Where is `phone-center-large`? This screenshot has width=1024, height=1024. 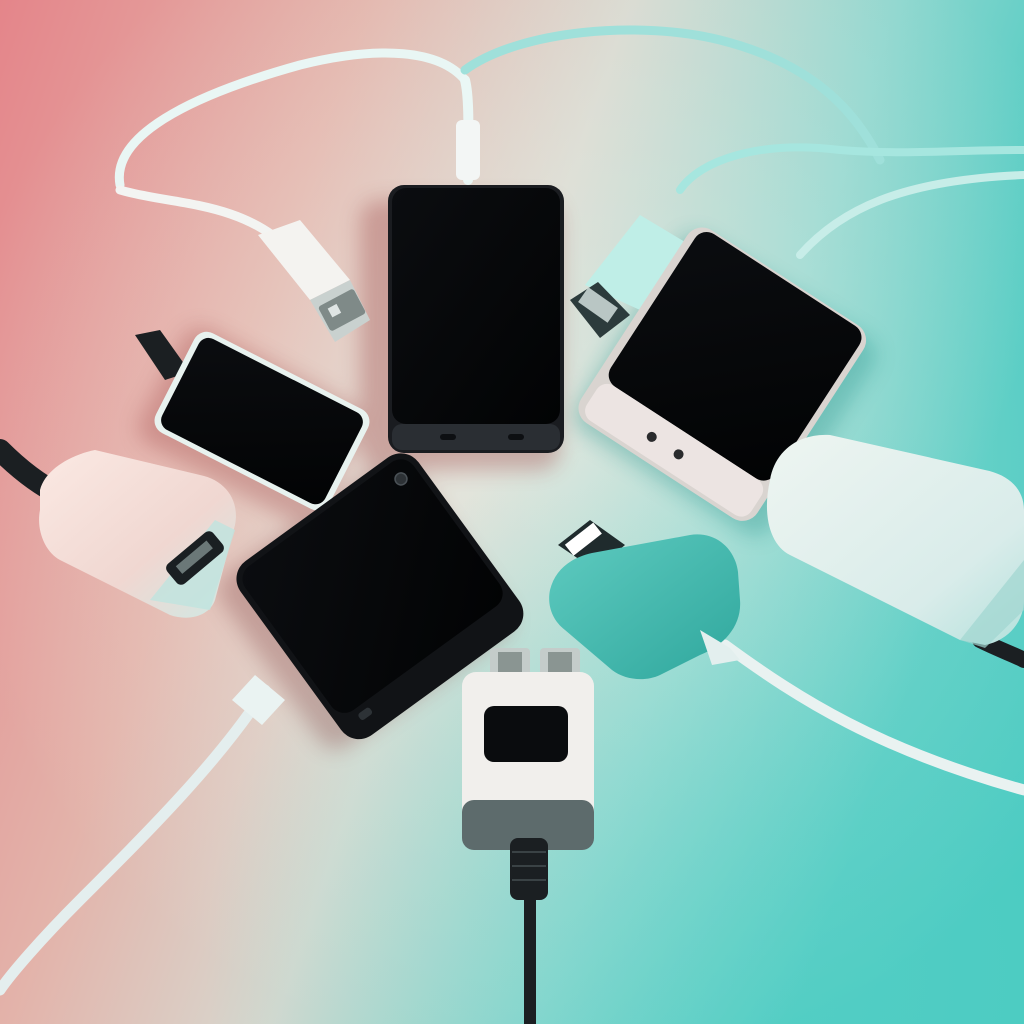 phone-center-large is located at coordinates (476, 319).